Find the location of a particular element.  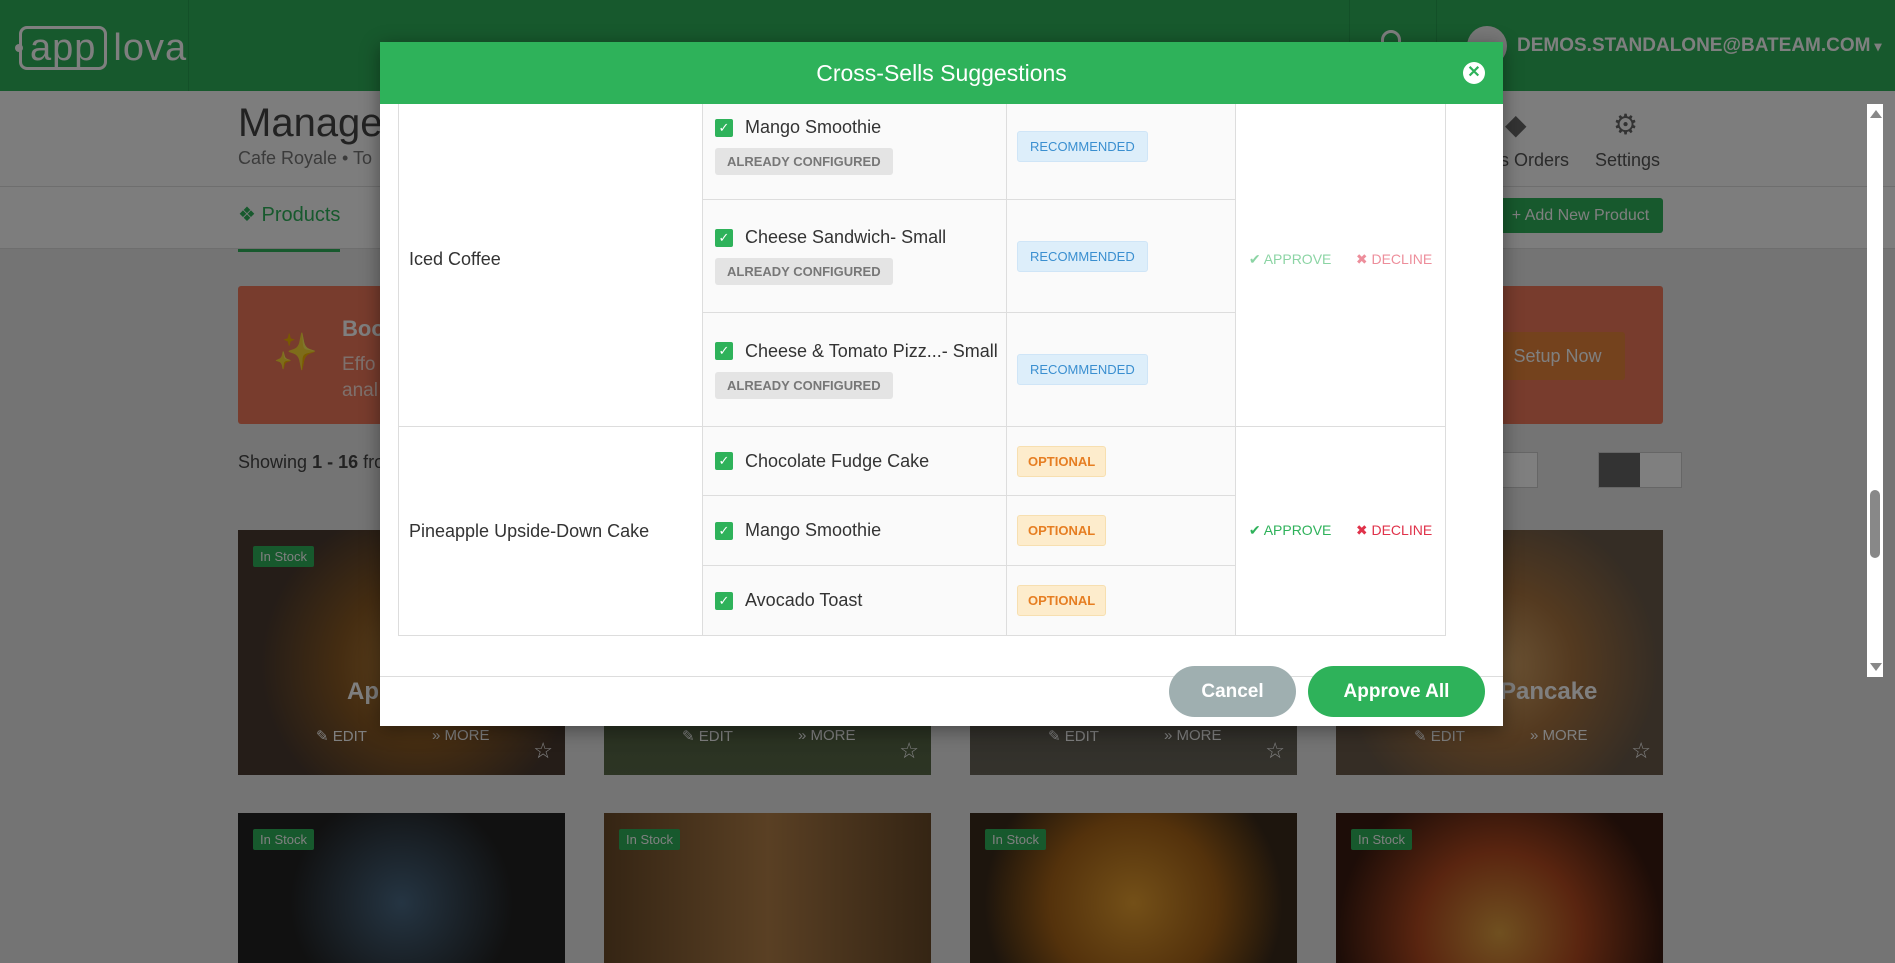

item-cell: ✓ Mango Smoothie ALREADY CONFIGURED is located at coordinates (854, 152).